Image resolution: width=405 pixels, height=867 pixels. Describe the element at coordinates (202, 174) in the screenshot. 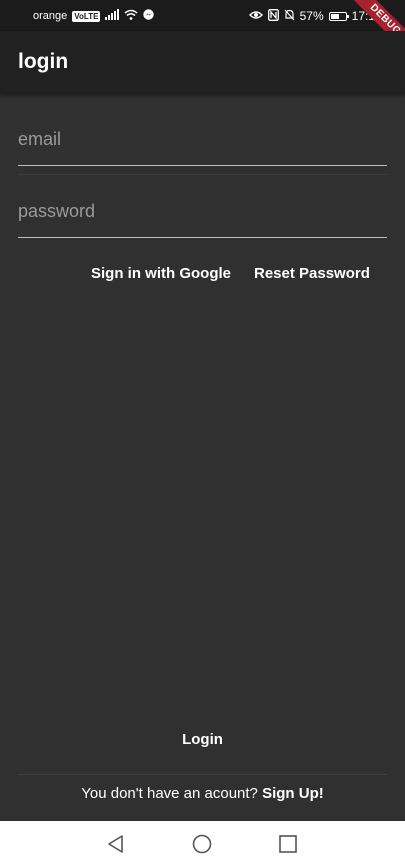

I see `field-divider` at that location.